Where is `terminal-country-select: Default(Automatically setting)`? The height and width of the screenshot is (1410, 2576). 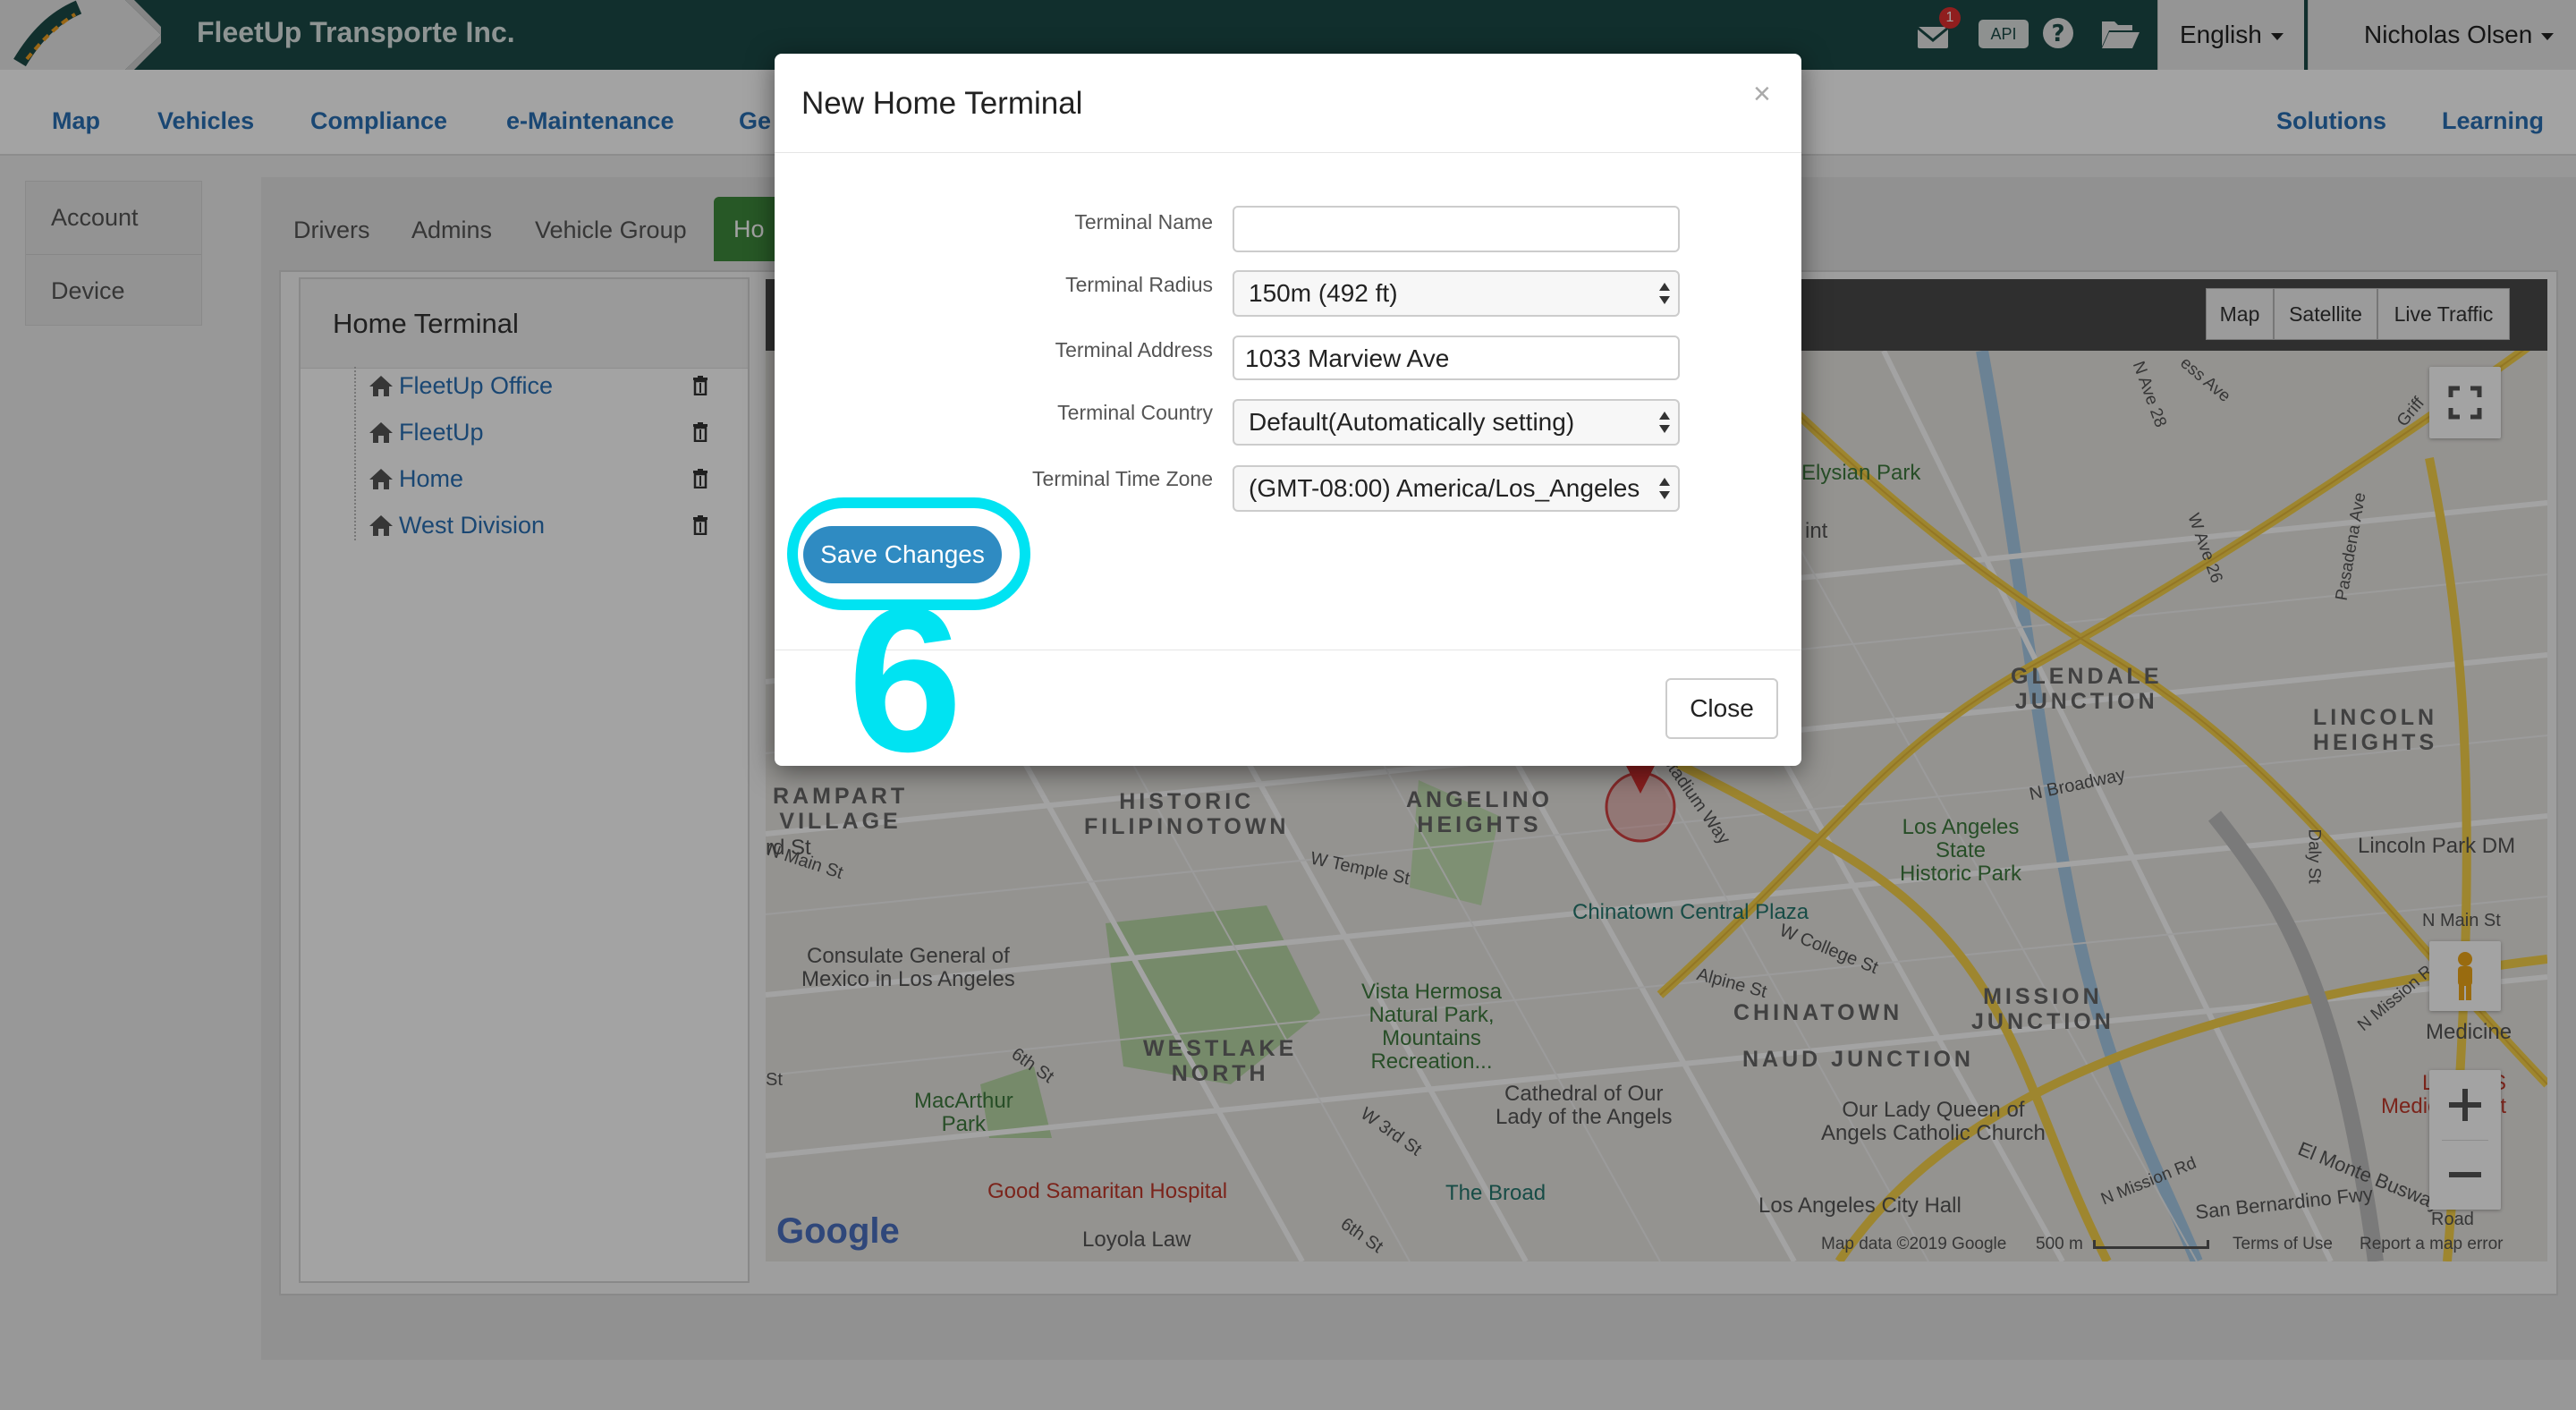
terminal-country-select: Default(Automatically setting) is located at coordinates (1456, 423).